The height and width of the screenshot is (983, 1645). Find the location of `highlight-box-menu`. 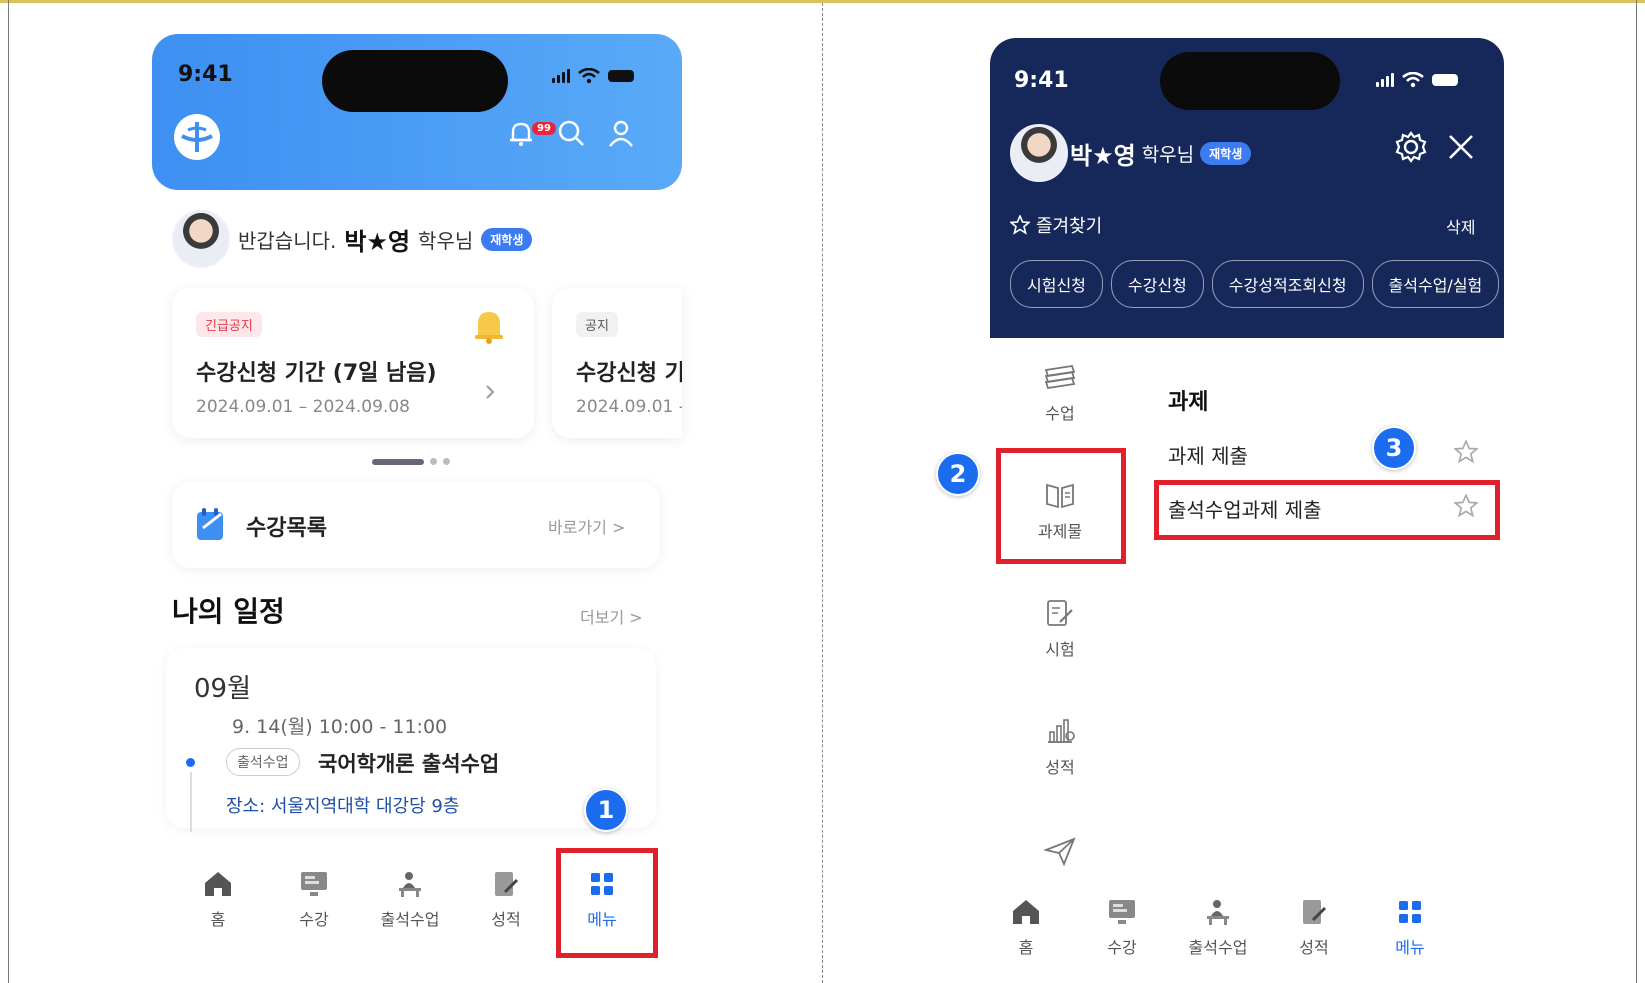

highlight-box-menu is located at coordinates (607, 903).